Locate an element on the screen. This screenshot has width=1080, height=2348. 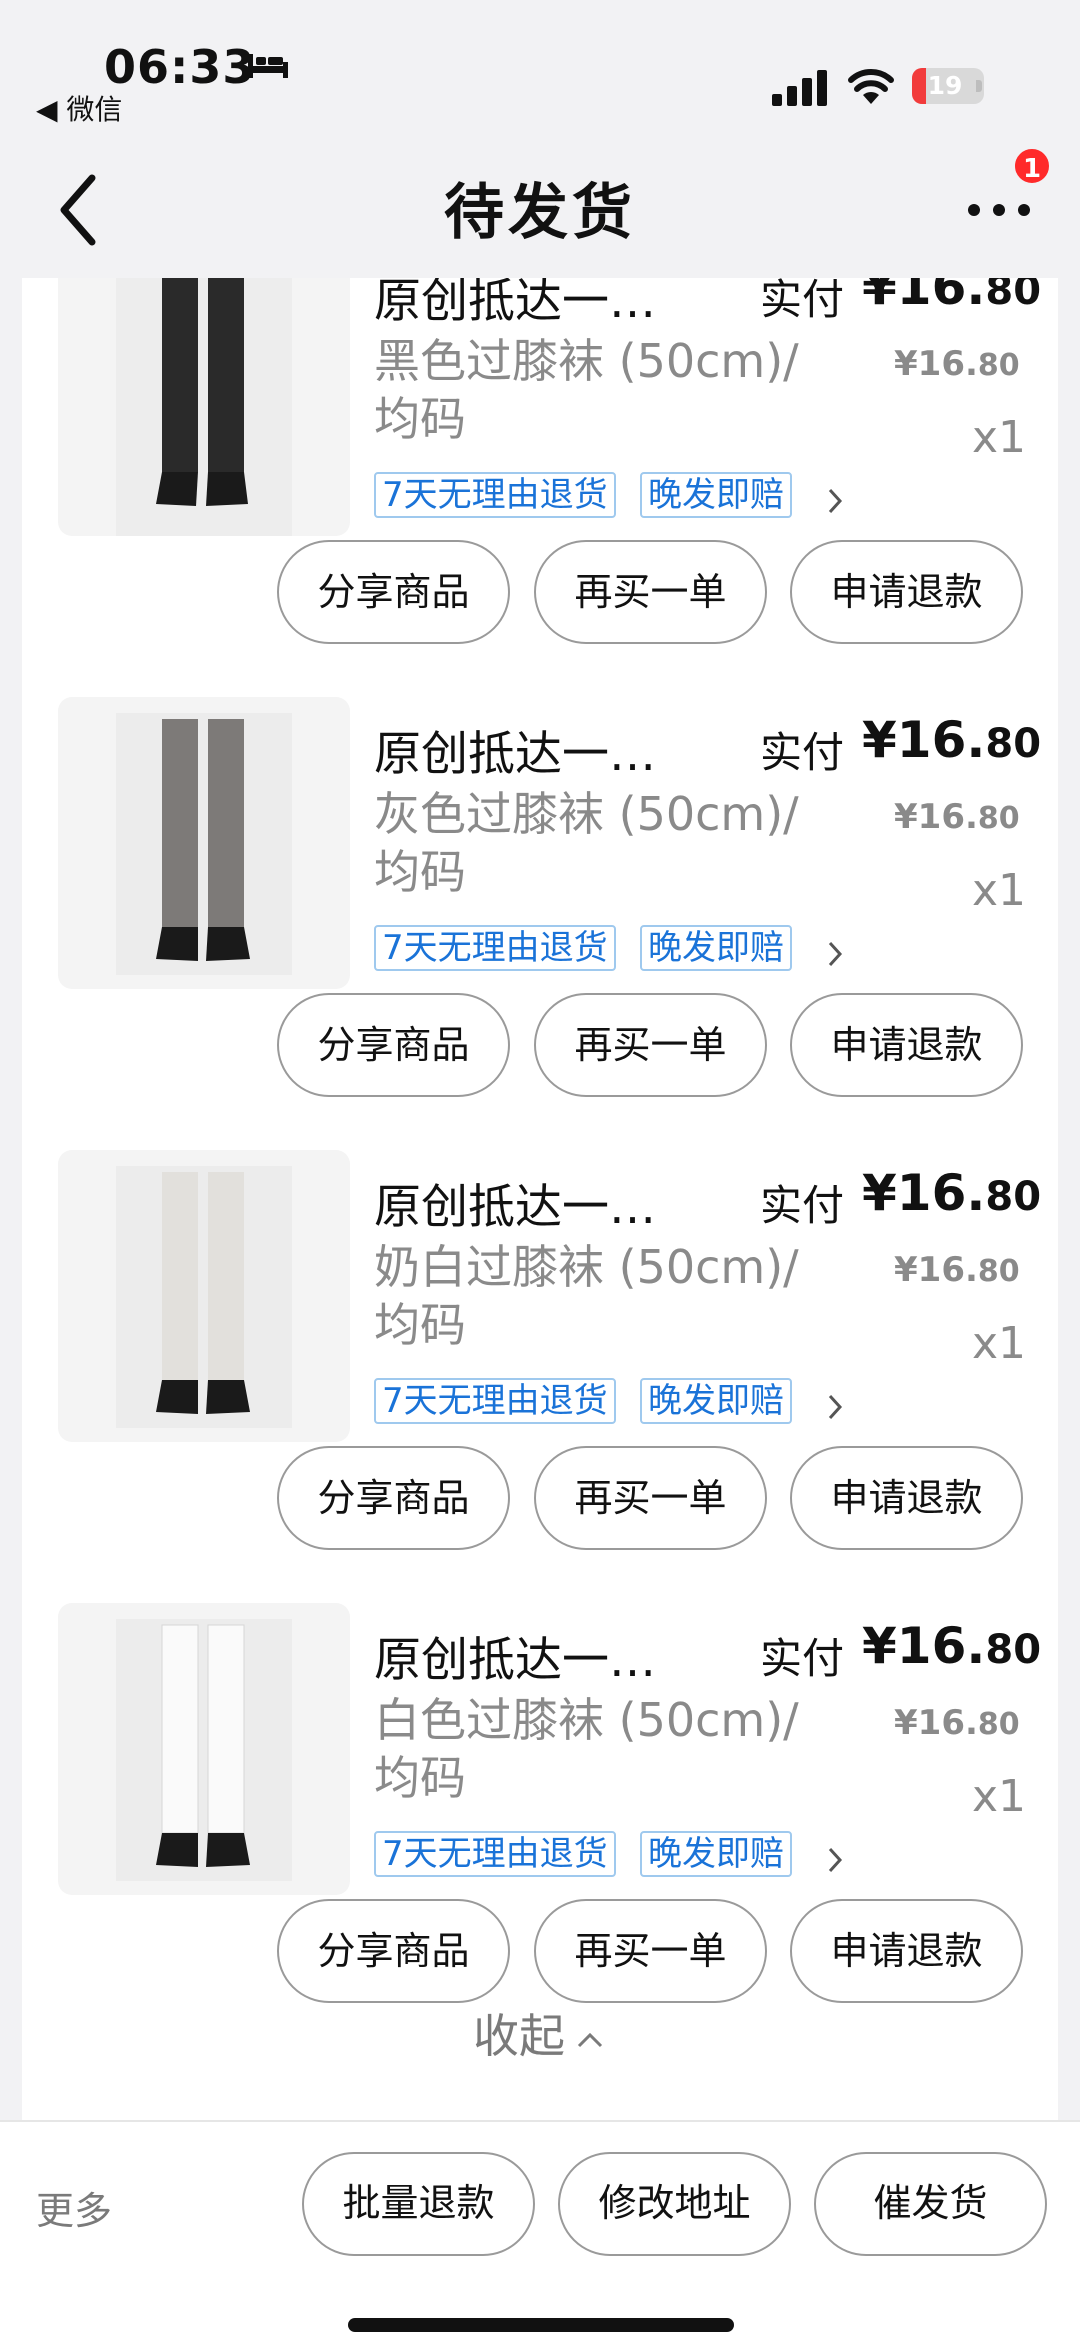
batch-refund-button: 批量退款 is located at coordinates (418, 2204).